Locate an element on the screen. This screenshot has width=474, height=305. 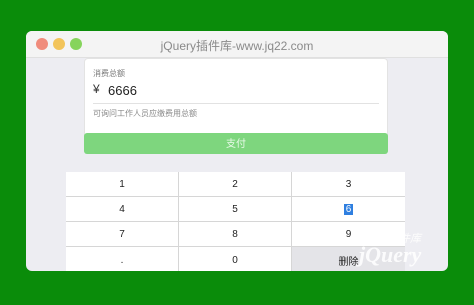
window-title: jQuery插件库-www.jq22.com is located at coordinates (237, 46).